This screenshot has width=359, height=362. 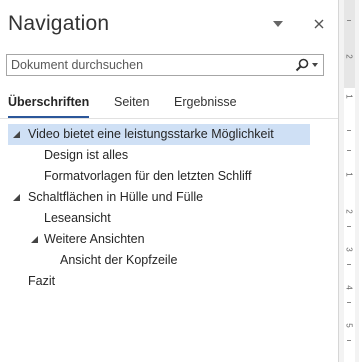 What do you see at coordinates (116, 197) in the screenshot?
I see `heading-label: Schaltflächen in Hülle und Fülle` at bounding box center [116, 197].